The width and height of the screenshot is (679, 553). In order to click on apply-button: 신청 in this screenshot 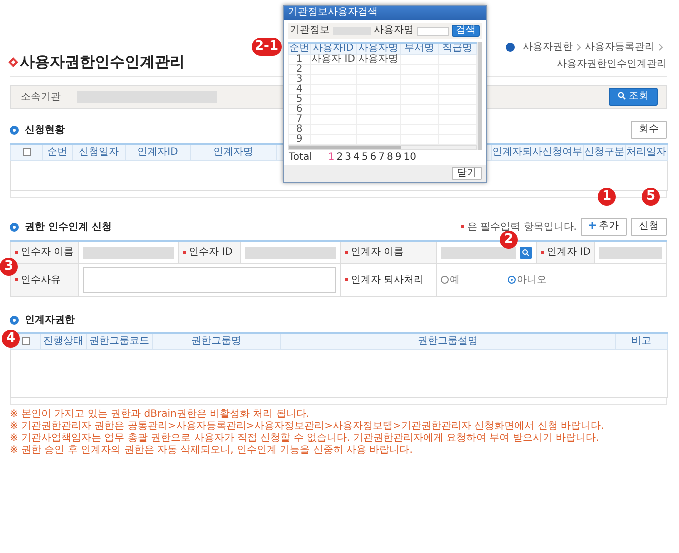, I will do `click(649, 227)`.